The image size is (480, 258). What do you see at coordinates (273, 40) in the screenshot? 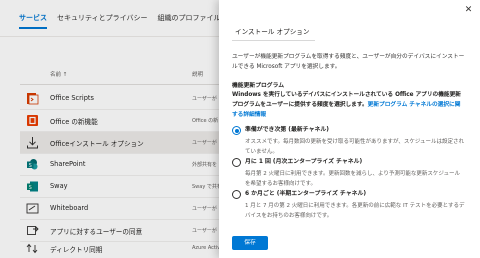
I see `title-divider` at bounding box center [273, 40].